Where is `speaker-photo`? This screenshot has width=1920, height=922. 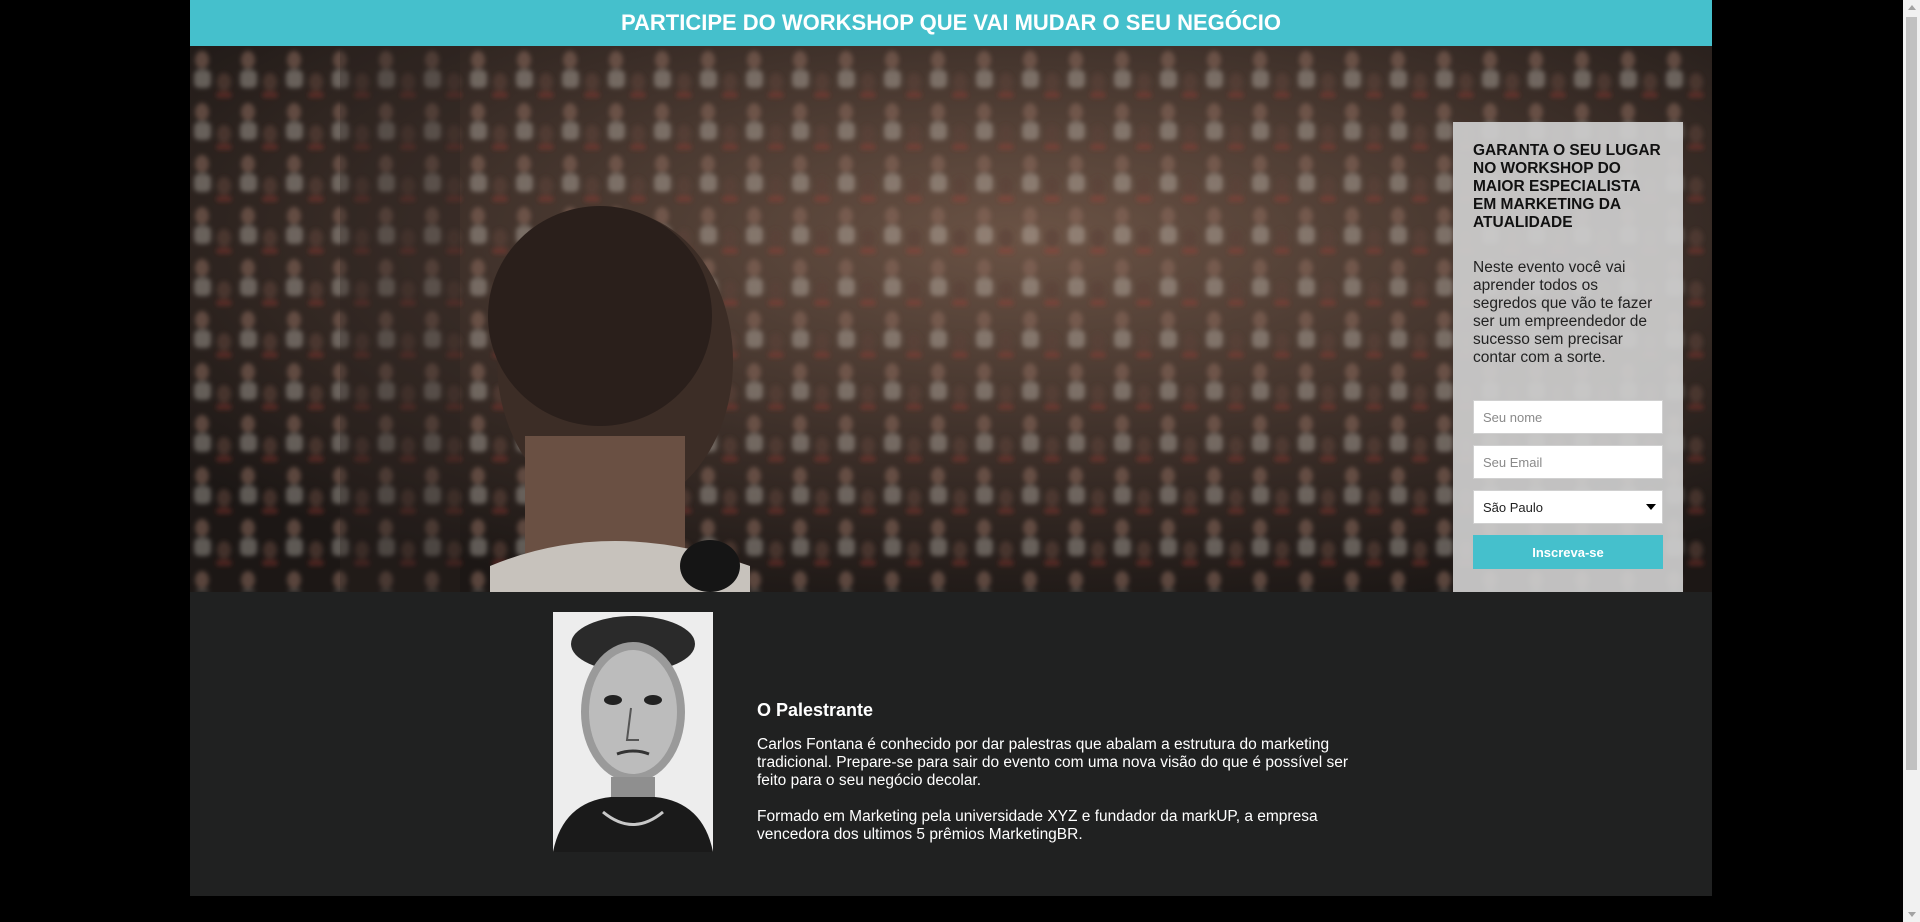
speaker-photo is located at coordinates (633, 732).